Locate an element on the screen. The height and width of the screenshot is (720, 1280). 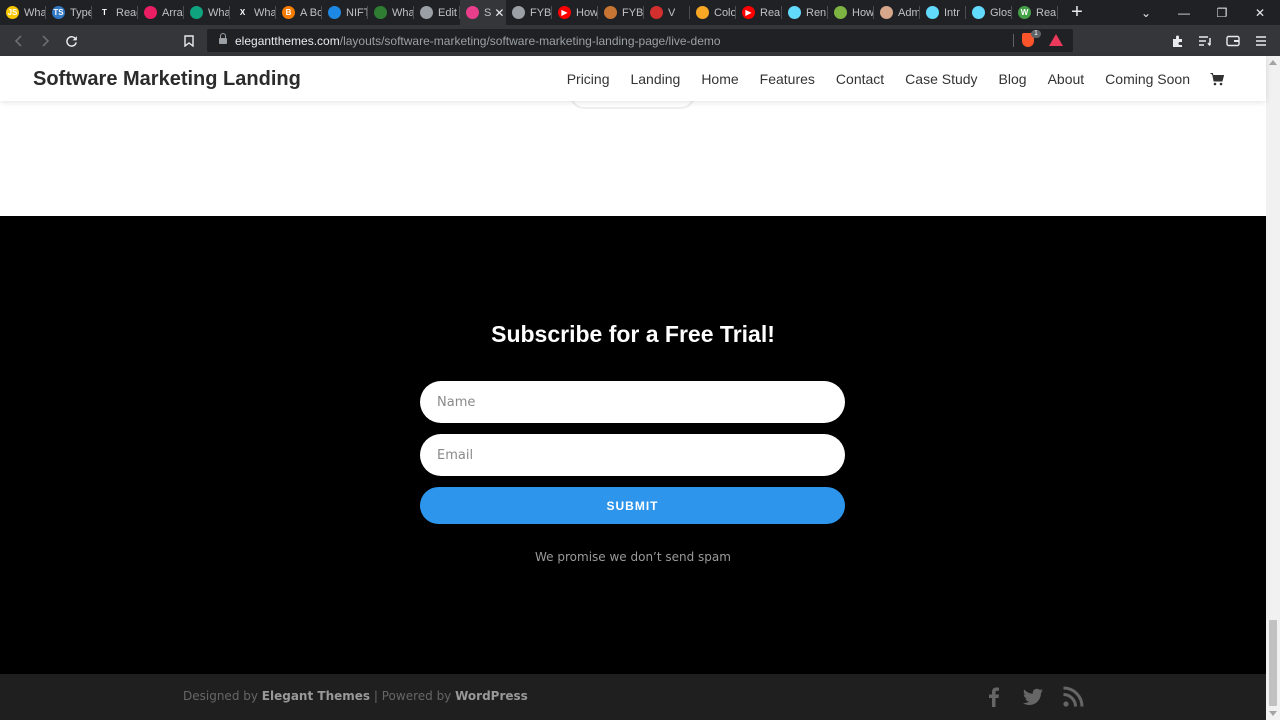
nav-pricing: Pricing is located at coordinates (588, 79).